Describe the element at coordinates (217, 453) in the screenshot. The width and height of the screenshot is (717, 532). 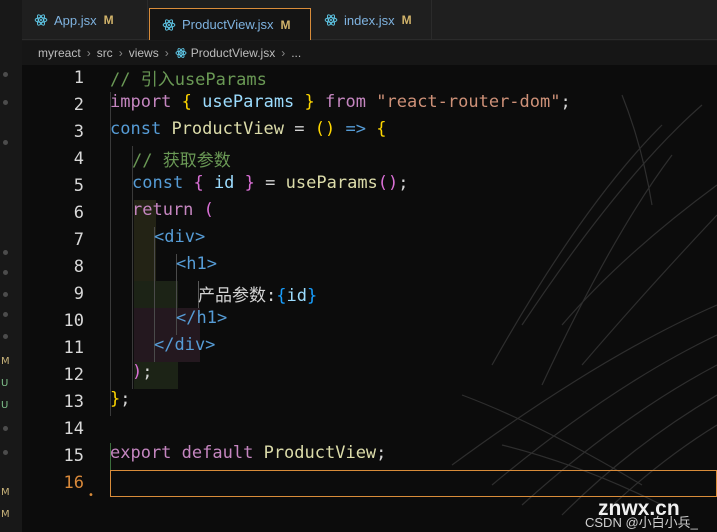
I see `keyword: default` at that location.